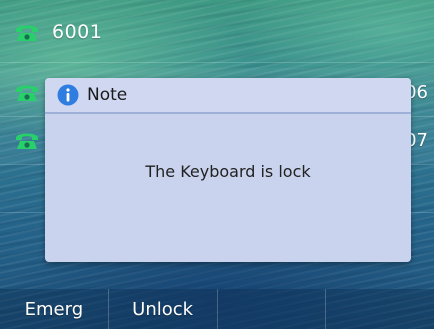  Describe the element at coordinates (68, 95) in the screenshot. I see `info-icon` at that location.